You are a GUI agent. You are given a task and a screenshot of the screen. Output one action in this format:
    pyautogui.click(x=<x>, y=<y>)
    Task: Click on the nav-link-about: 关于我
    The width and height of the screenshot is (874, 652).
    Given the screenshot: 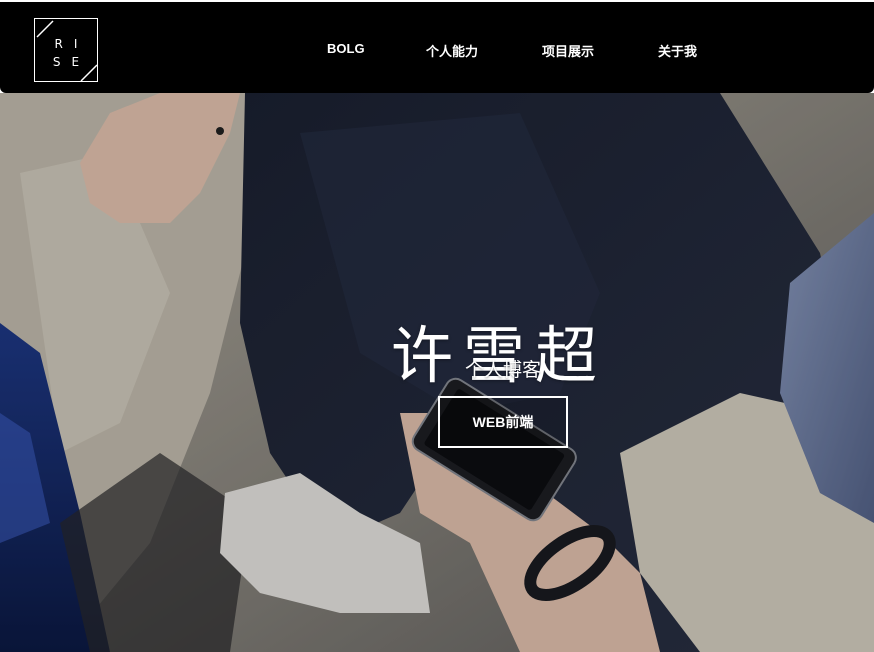 What is the action you would take?
    pyautogui.click(x=677, y=50)
    